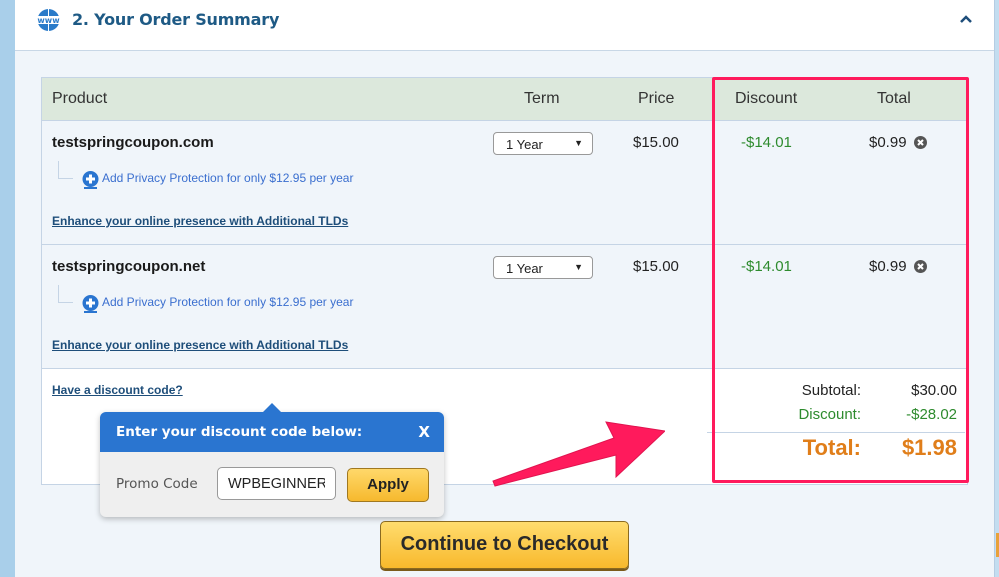 Image resolution: width=999 pixels, height=577 pixels. What do you see at coordinates (831, 390) in the screenshot?
I see `subtotal-label: Subtotal:` at bounding box center [831, 390].